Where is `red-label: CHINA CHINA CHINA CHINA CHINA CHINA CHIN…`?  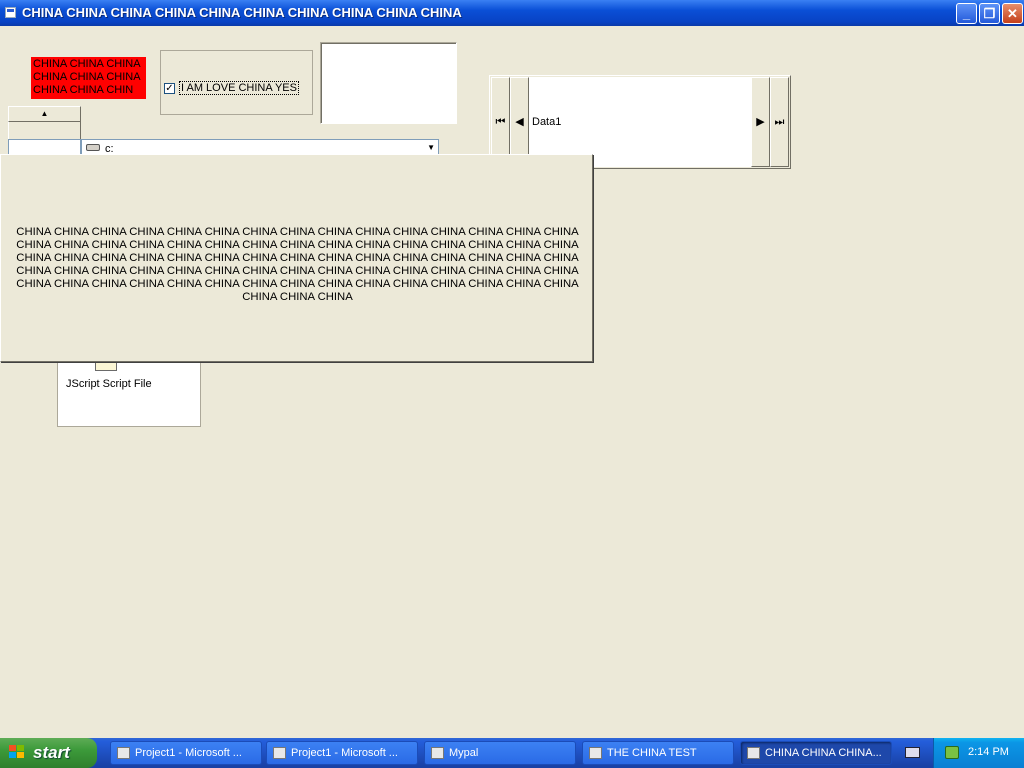
red-label: CHINA CHINA CHINA CHINA CHINA CHINA CHIN… is located at coordinates (88, 78).